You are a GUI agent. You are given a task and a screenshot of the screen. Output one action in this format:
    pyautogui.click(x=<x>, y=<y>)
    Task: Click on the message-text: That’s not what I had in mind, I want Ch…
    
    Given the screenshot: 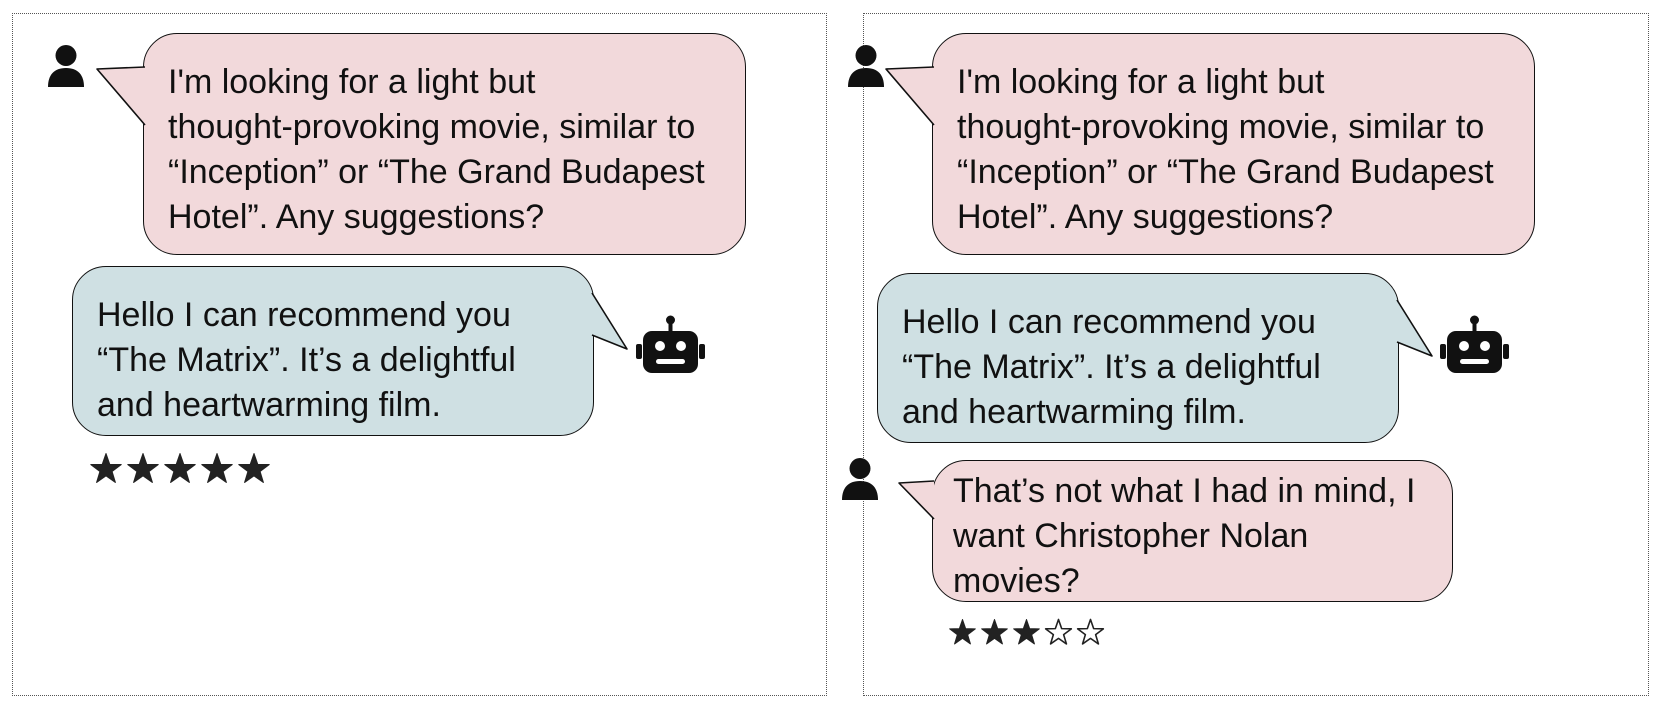 What is the action you would take?
    pyautogui.click(x=1184, y=536)
    